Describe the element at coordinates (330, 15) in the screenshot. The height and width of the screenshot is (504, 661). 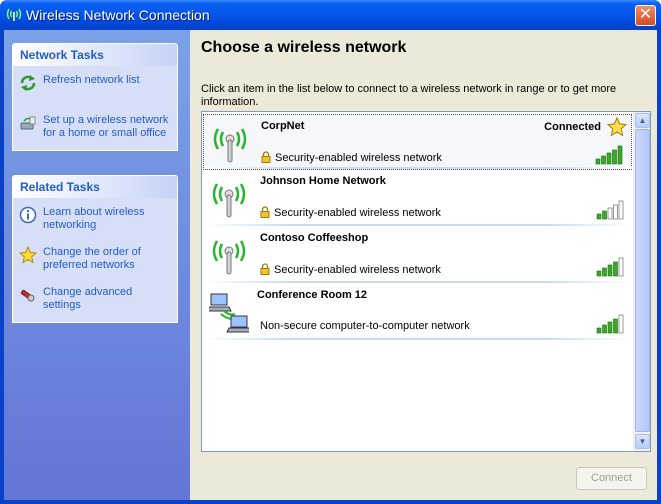
I see `title-bar: Wireless Network Connection ✕` at that location.